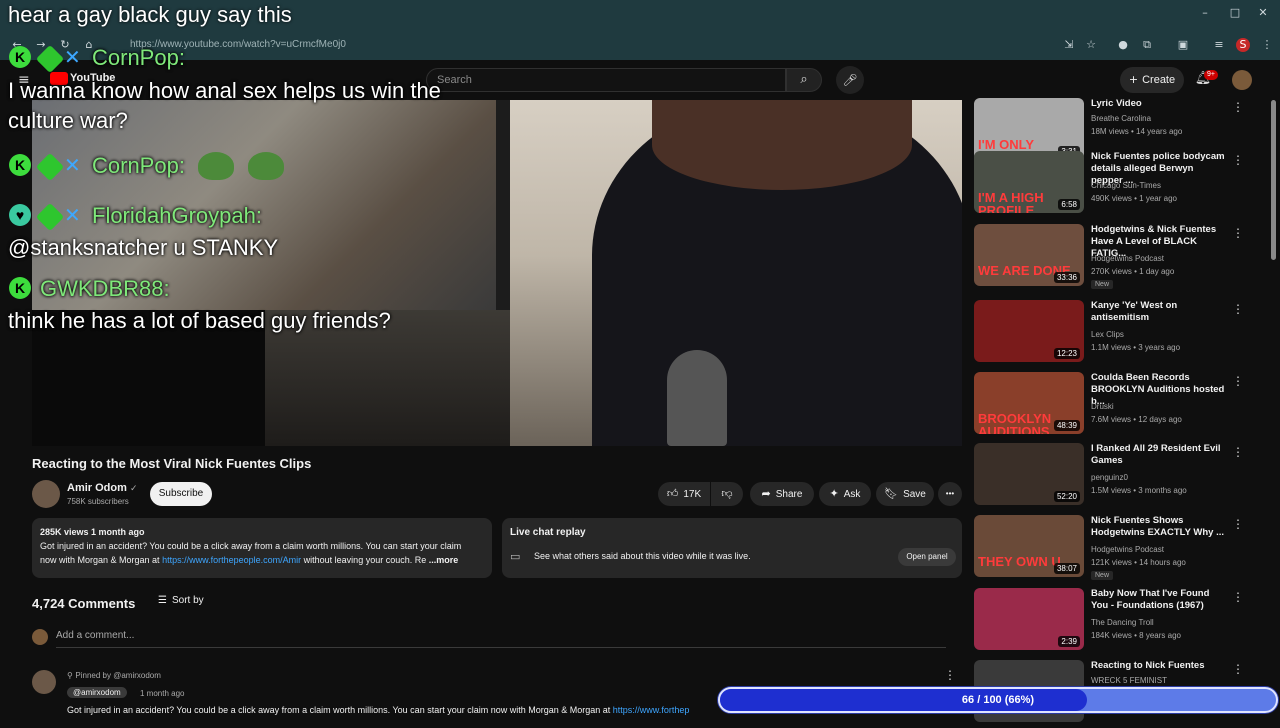 The width and height of the screenshot is (1280, 728). What do you see at coordinates (1121, 118) in the screenshot?
I see `recommended-channel: Breathe Carolina` at bounding box center [1121, 118].